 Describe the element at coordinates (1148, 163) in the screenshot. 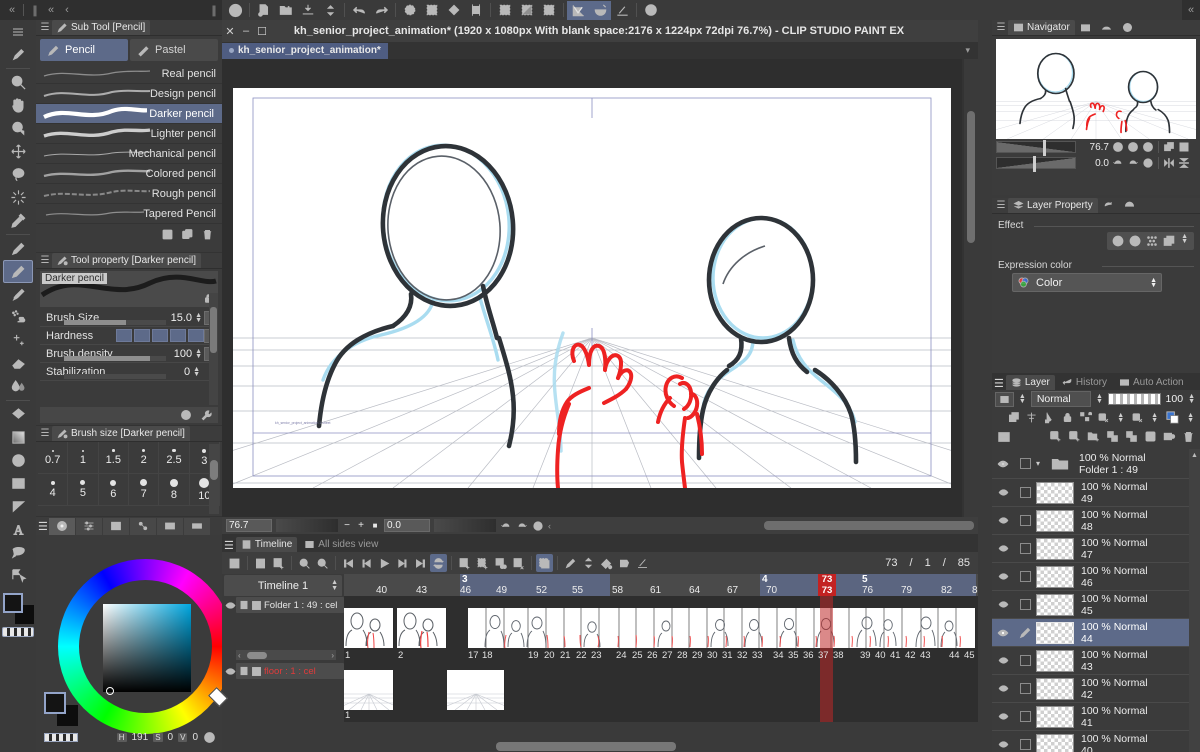

I see `navigator-reset-rotation-icon` at that location.